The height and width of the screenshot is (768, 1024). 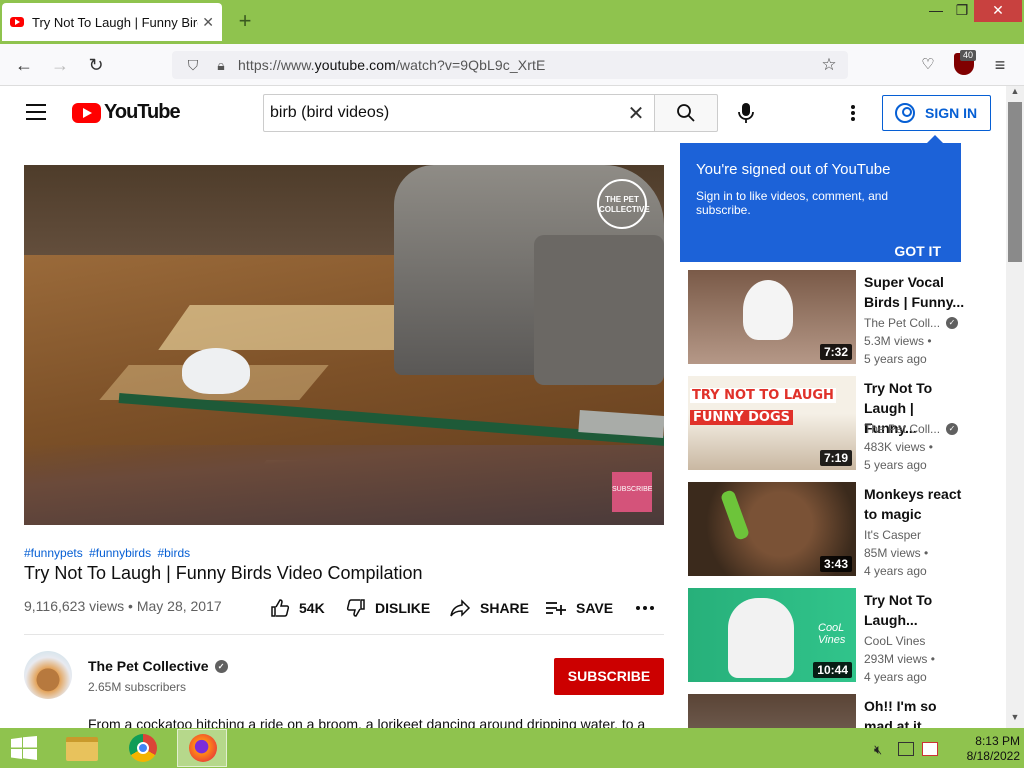 What do you see at coordinates (916, 504) in the screenshot?
I see `recommended-title: Monkeys react to magic` at bounding box center [916, 504].